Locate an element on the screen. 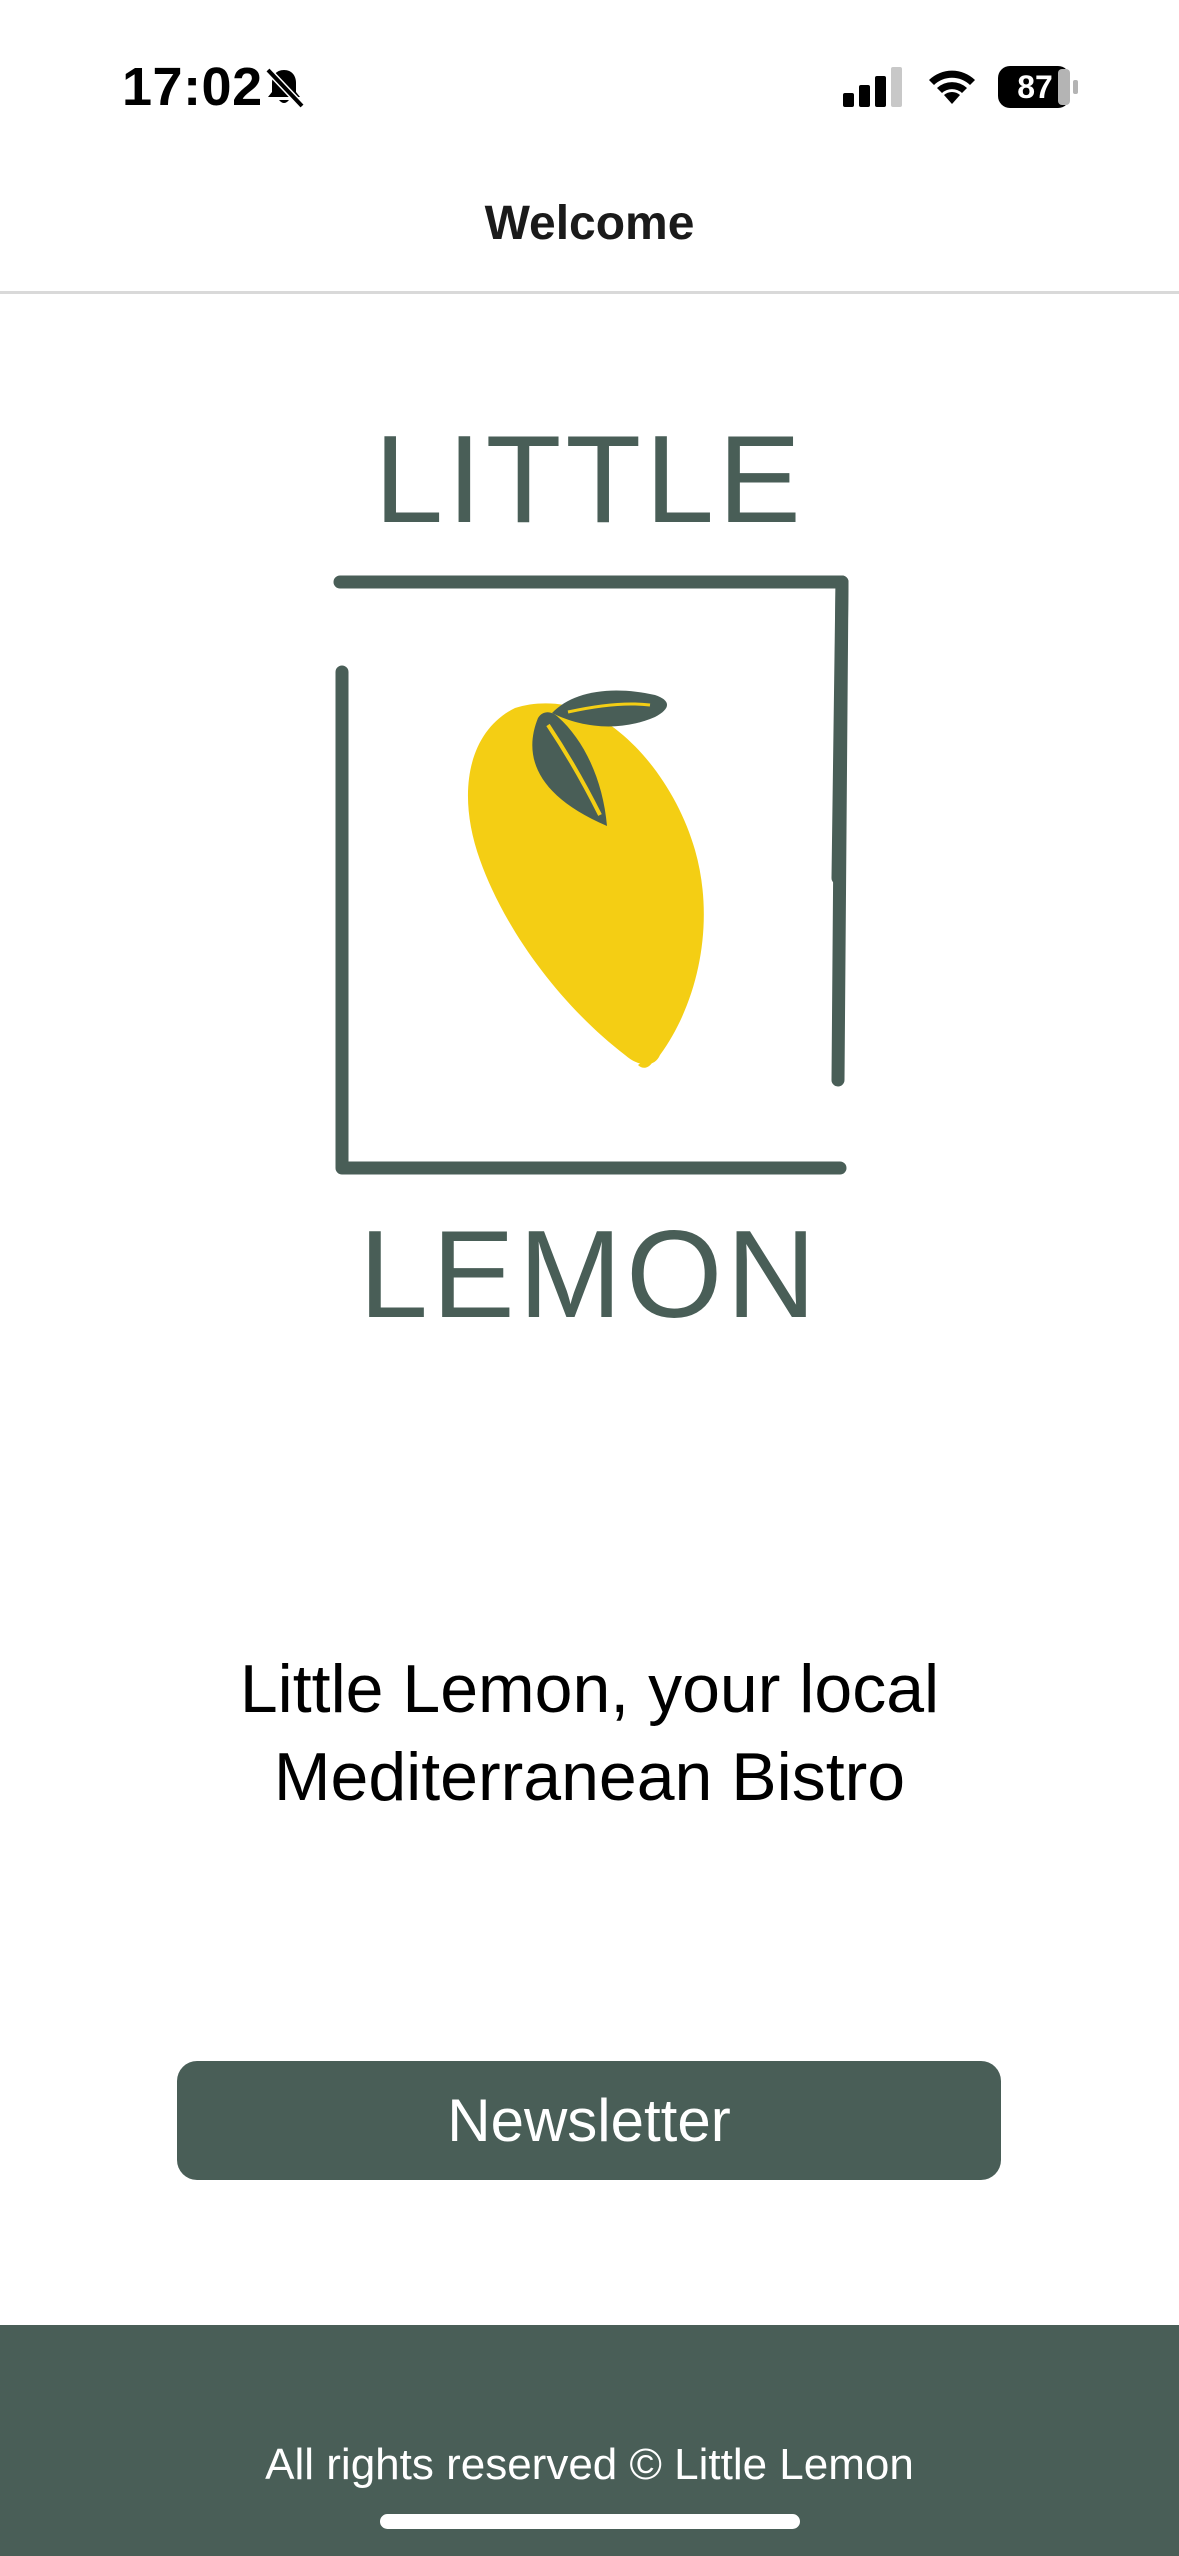 The image size is (1179, 2556). lemon-logo is located at coordinates (591, 875).